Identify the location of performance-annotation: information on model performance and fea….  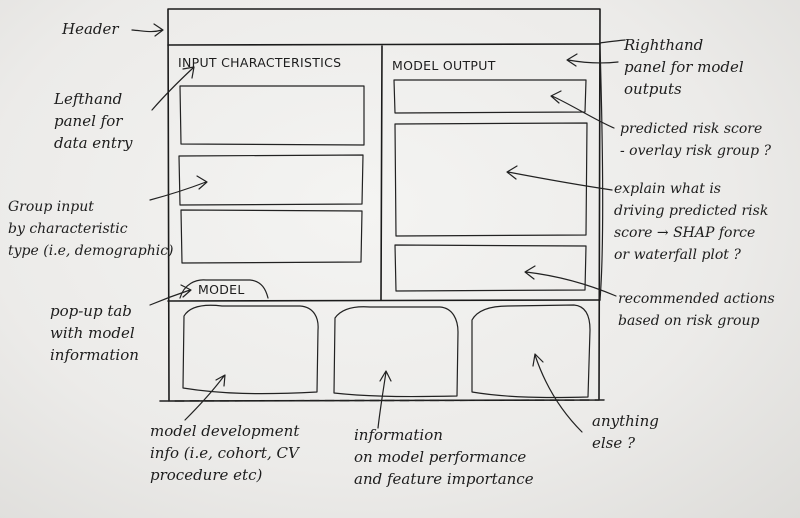
(444, 457).